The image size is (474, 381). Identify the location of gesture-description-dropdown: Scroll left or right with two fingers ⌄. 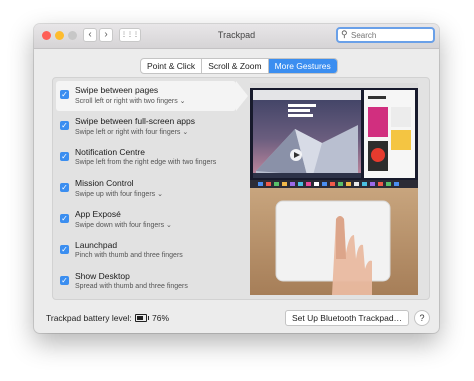
(130, 101).